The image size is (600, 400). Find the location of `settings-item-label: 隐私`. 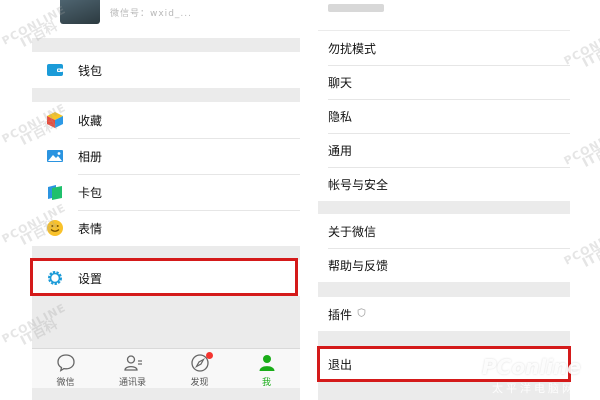

settings-item-label: 隐私 is located at coordinates (340, 116).